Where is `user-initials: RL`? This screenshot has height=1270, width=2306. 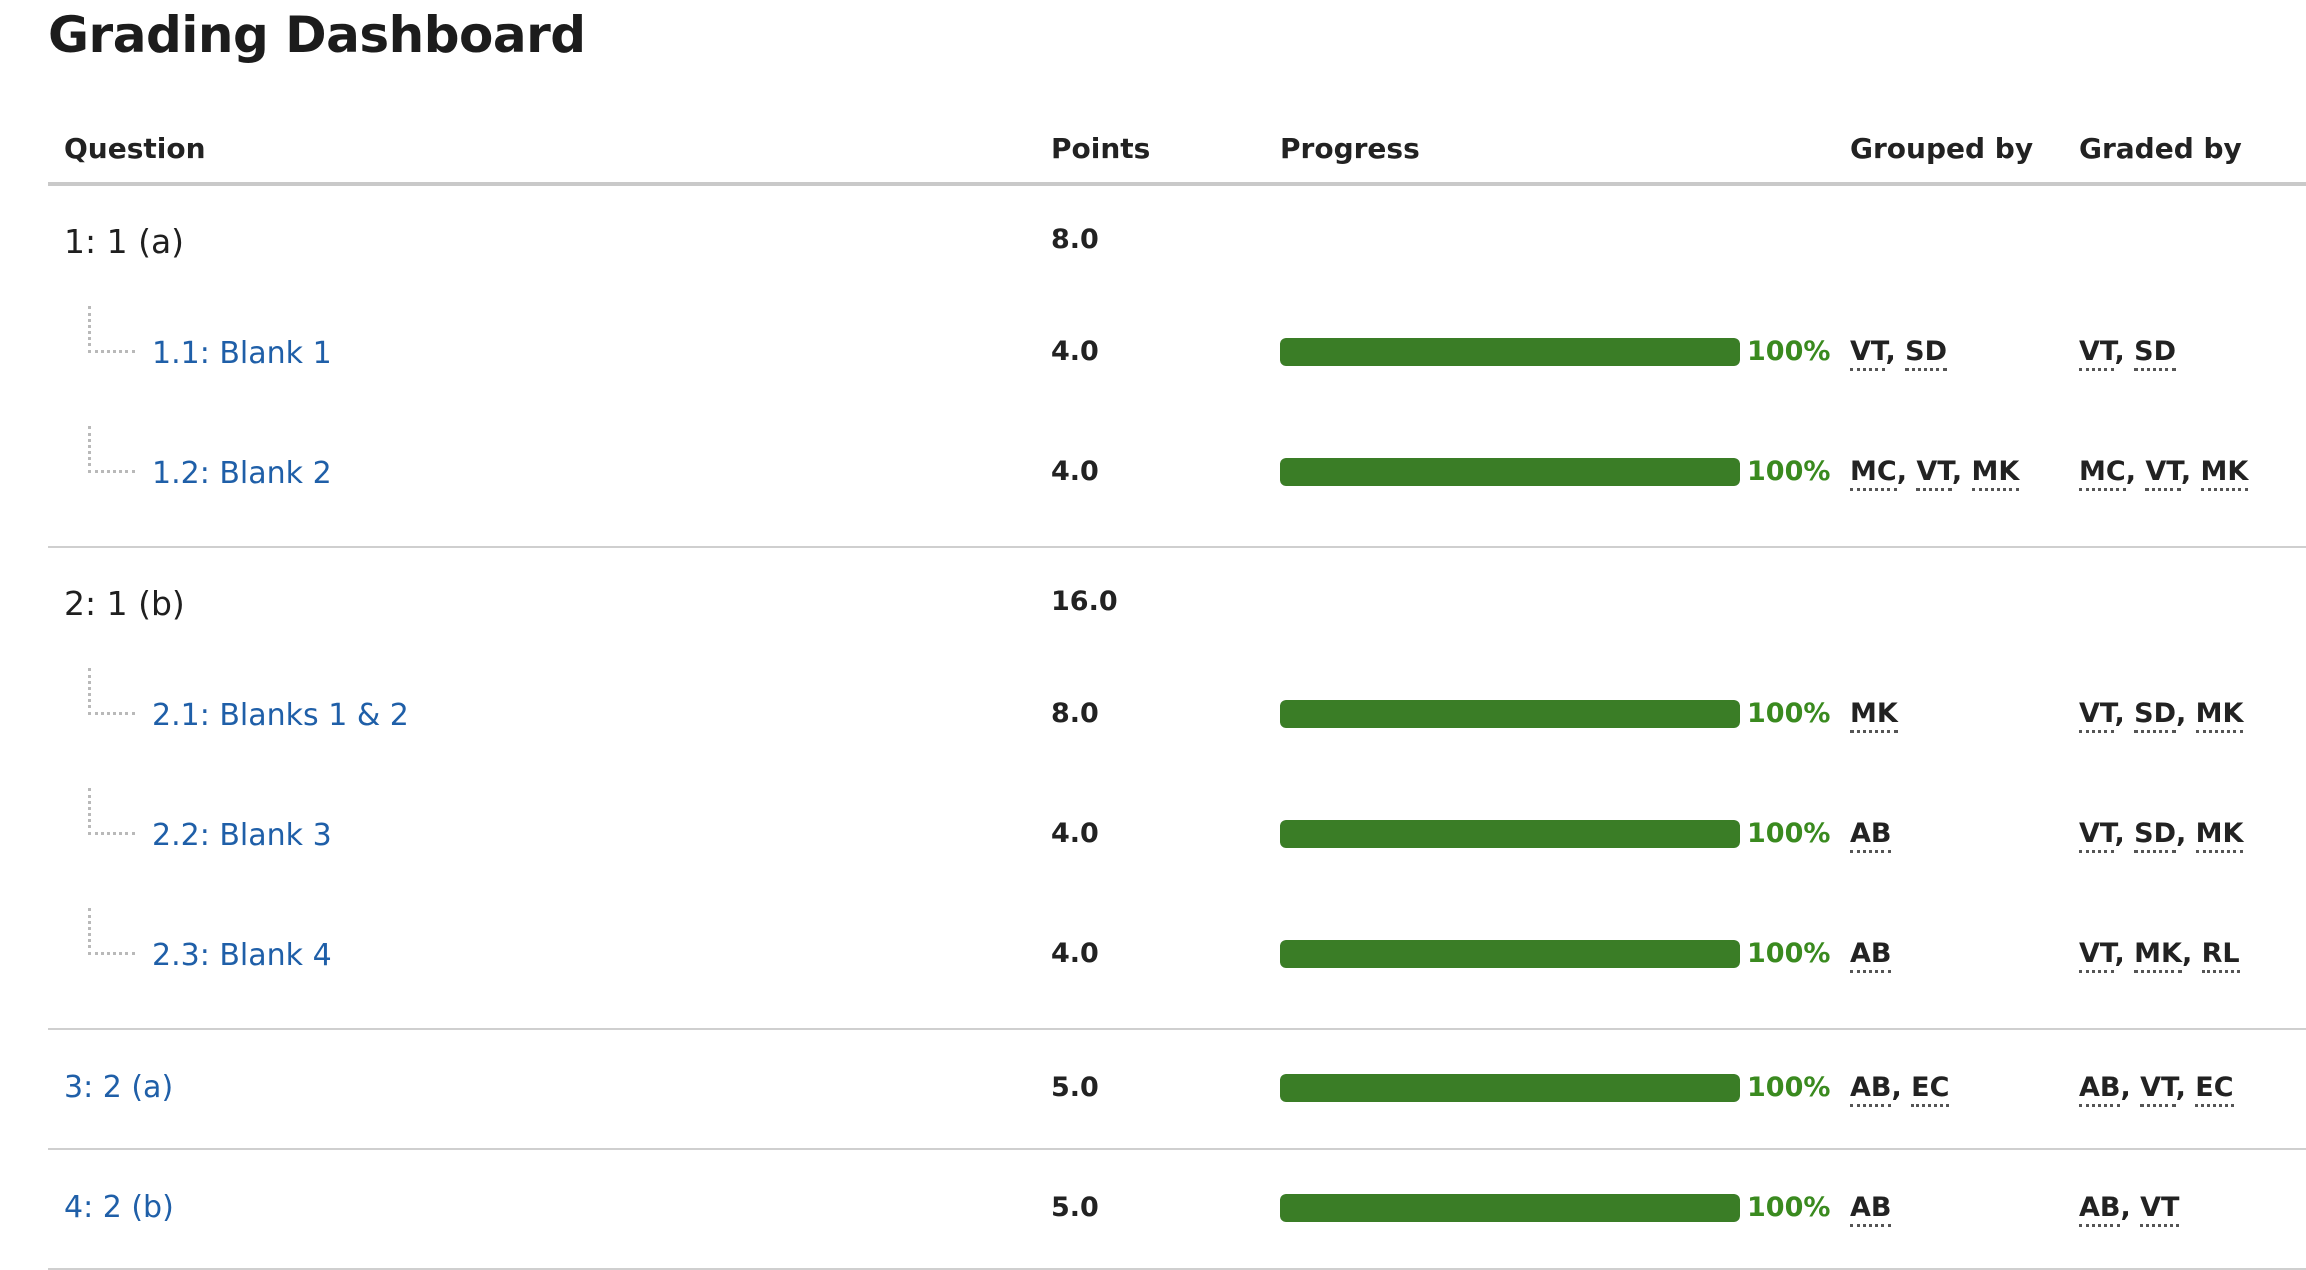 user-initials: RL is located at coordinates (2220, 955).